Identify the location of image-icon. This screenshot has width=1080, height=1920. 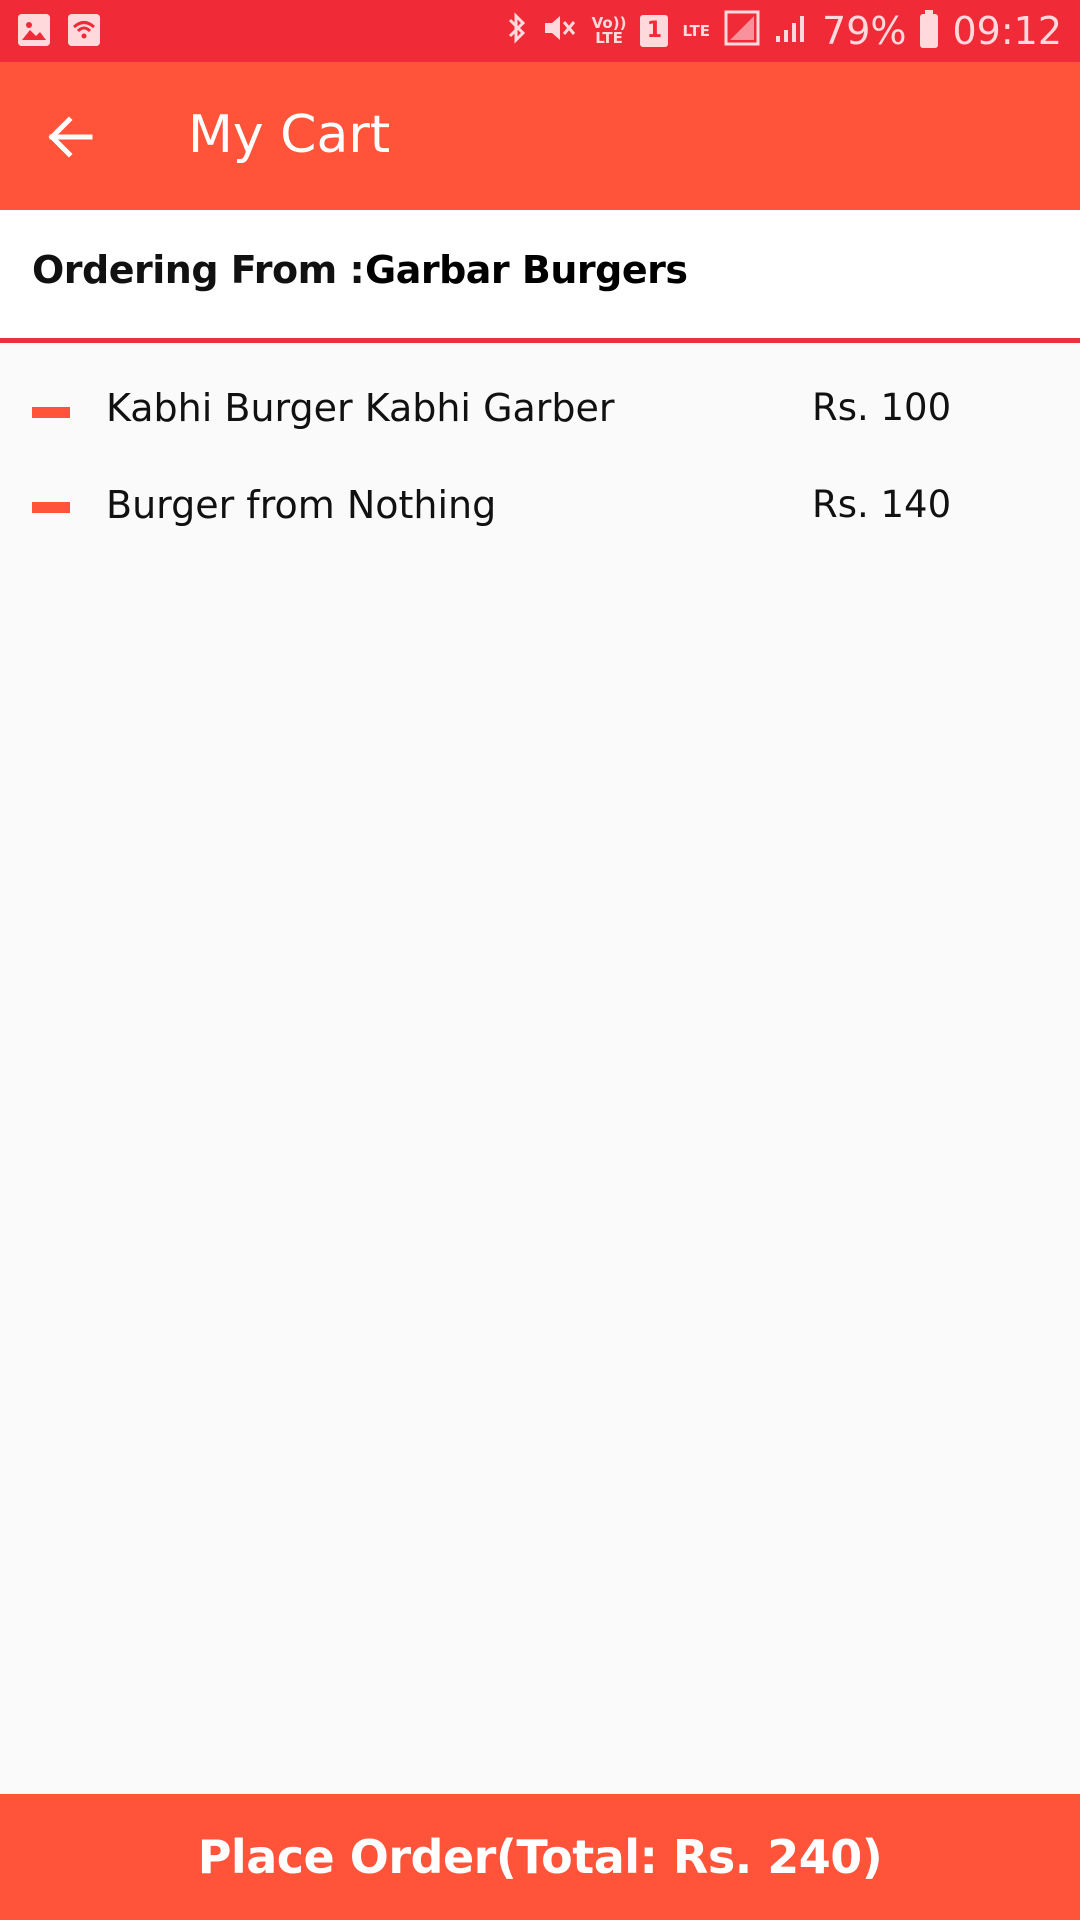
(34, 30).